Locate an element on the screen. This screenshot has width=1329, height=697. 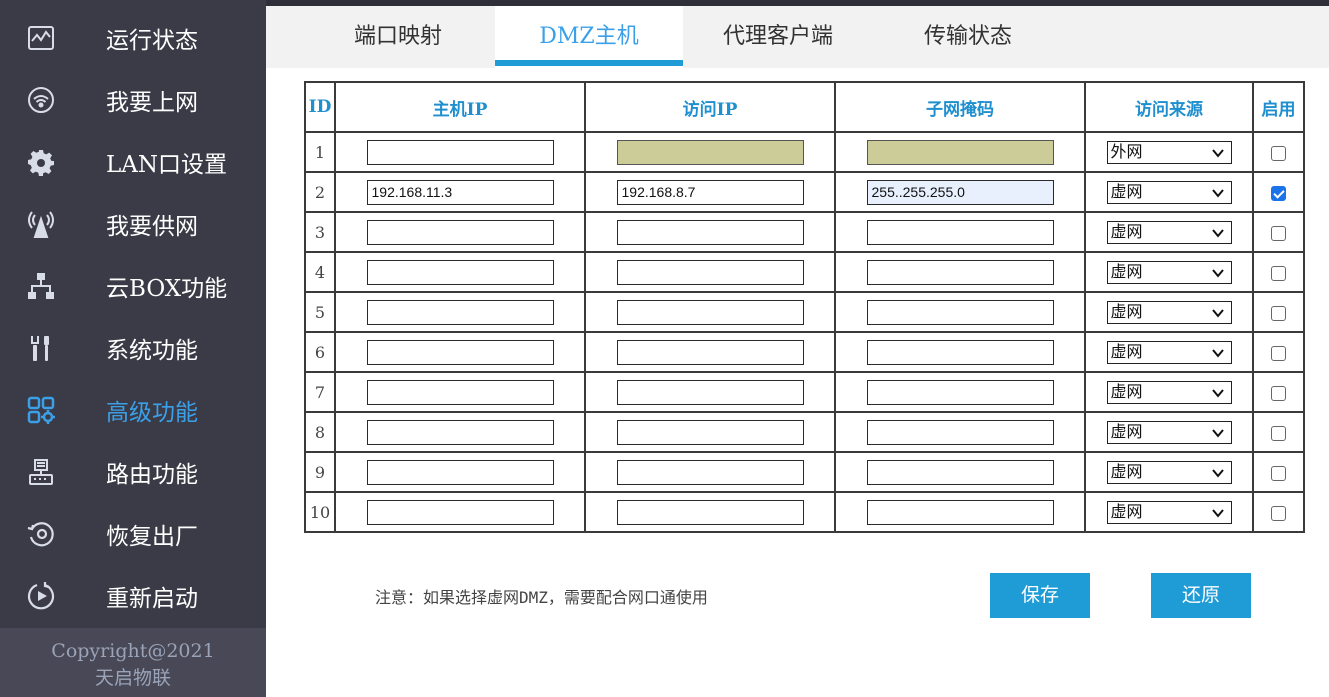
table-row: 2 虚网 is located at coordinates (804, 192).